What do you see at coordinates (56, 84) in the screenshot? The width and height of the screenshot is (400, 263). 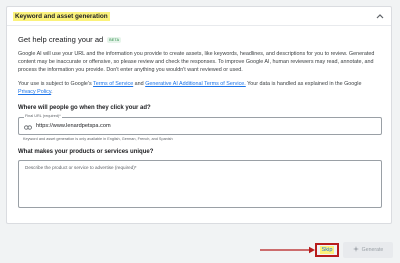 I see `terms-prefix: Your use is subject to Google's` at bounding box center [56, 84].